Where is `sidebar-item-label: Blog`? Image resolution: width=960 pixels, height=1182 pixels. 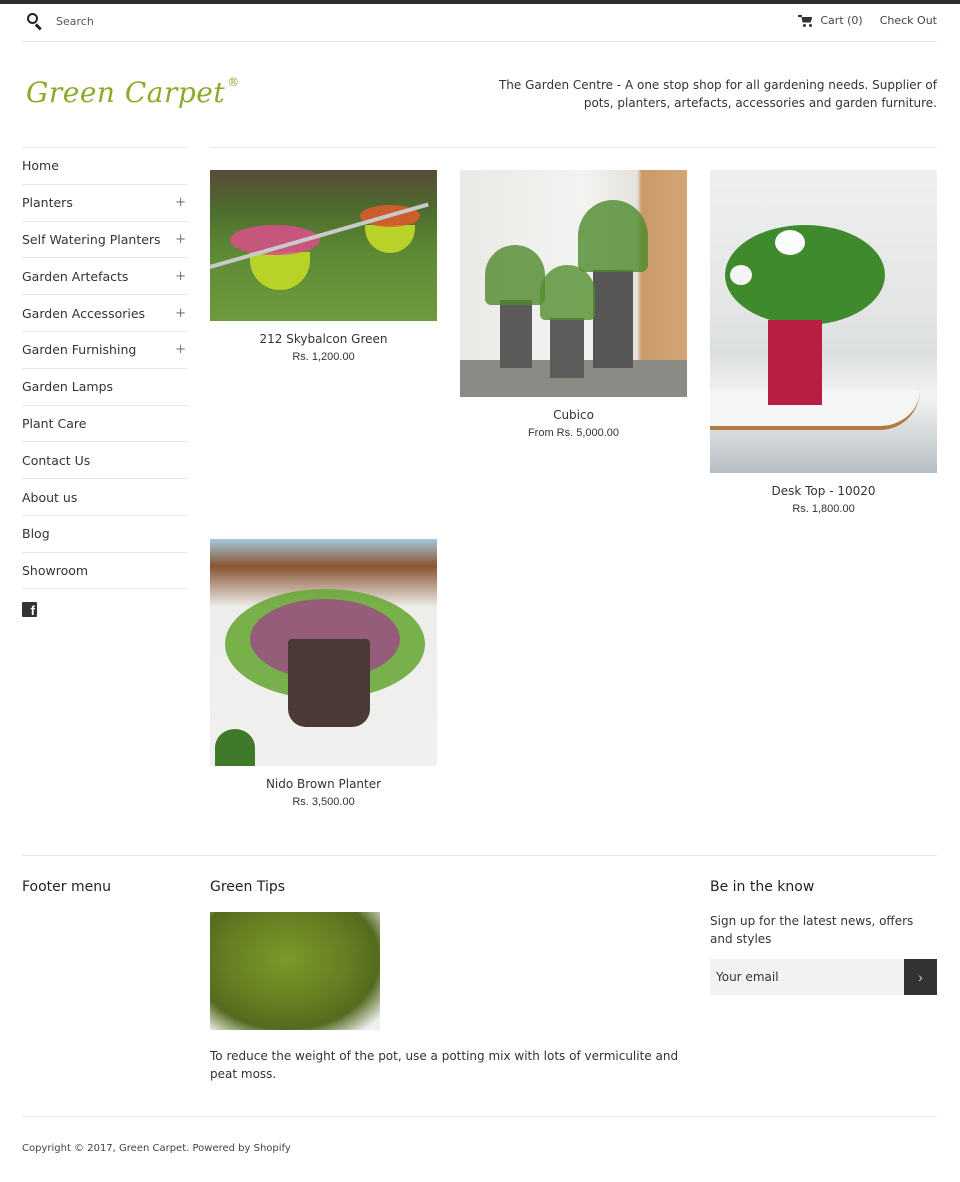
sidebar-item-label: Blog is located at coordinates (36, 534).